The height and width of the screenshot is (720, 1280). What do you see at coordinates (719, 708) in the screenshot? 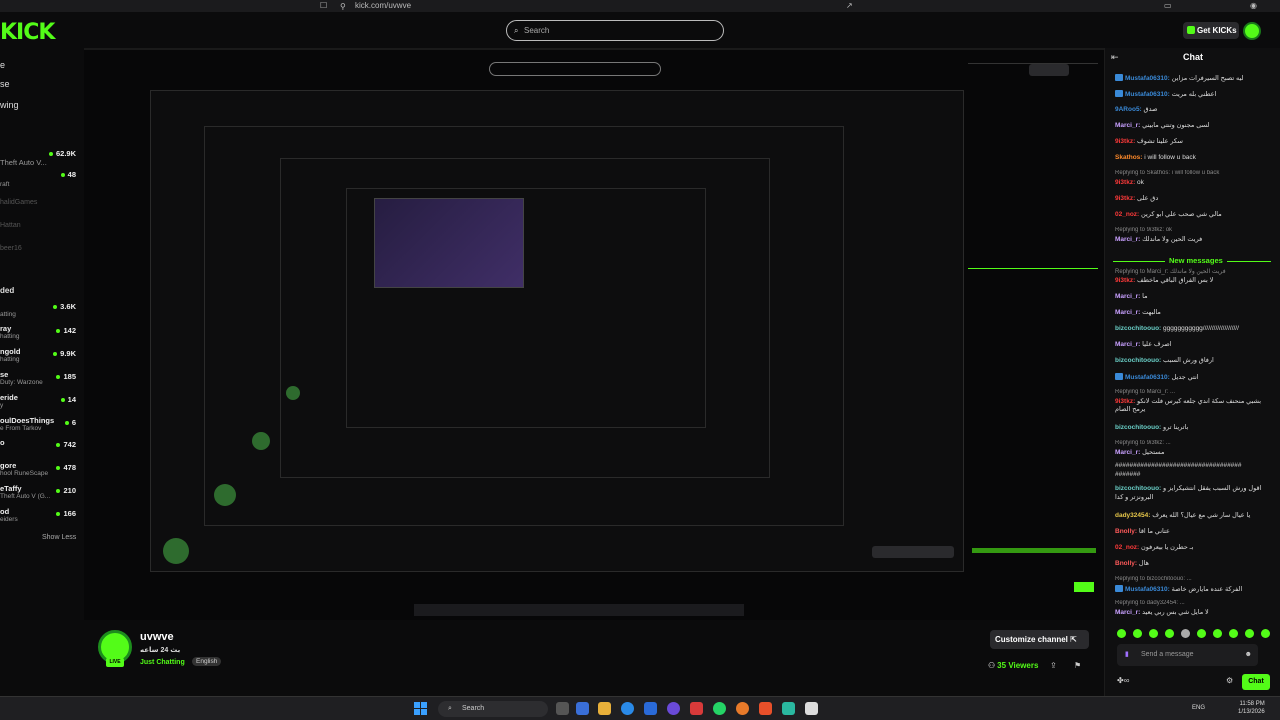
I see `whatsapp-icon` at bounding box center [719, 708].